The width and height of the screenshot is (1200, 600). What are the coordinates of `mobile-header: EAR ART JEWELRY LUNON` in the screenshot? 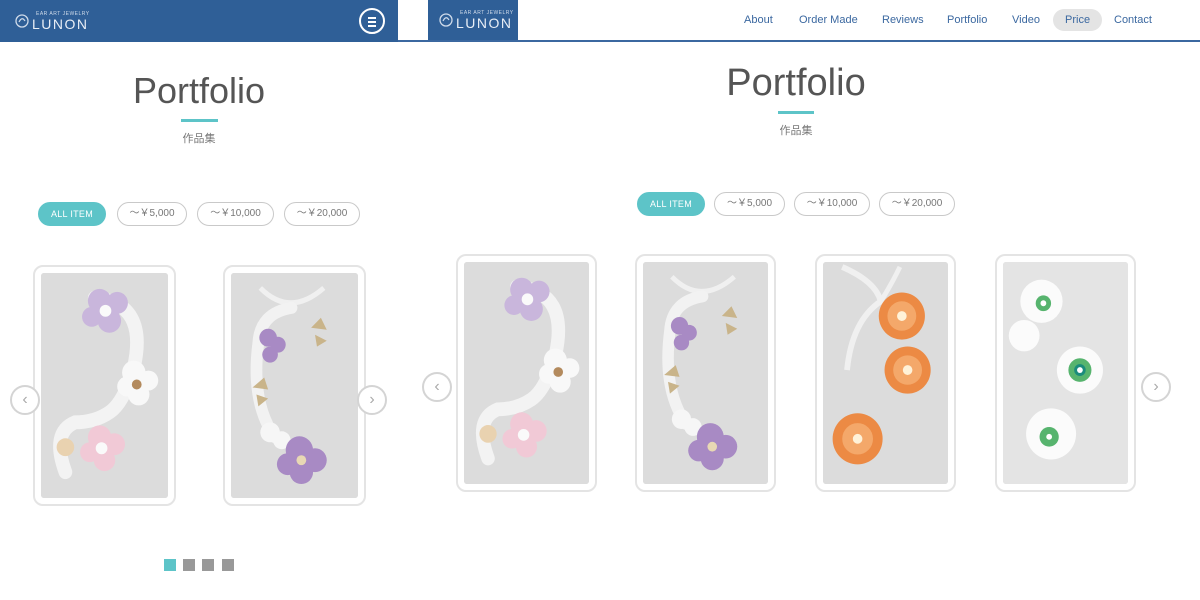 It's located at (199, 21).